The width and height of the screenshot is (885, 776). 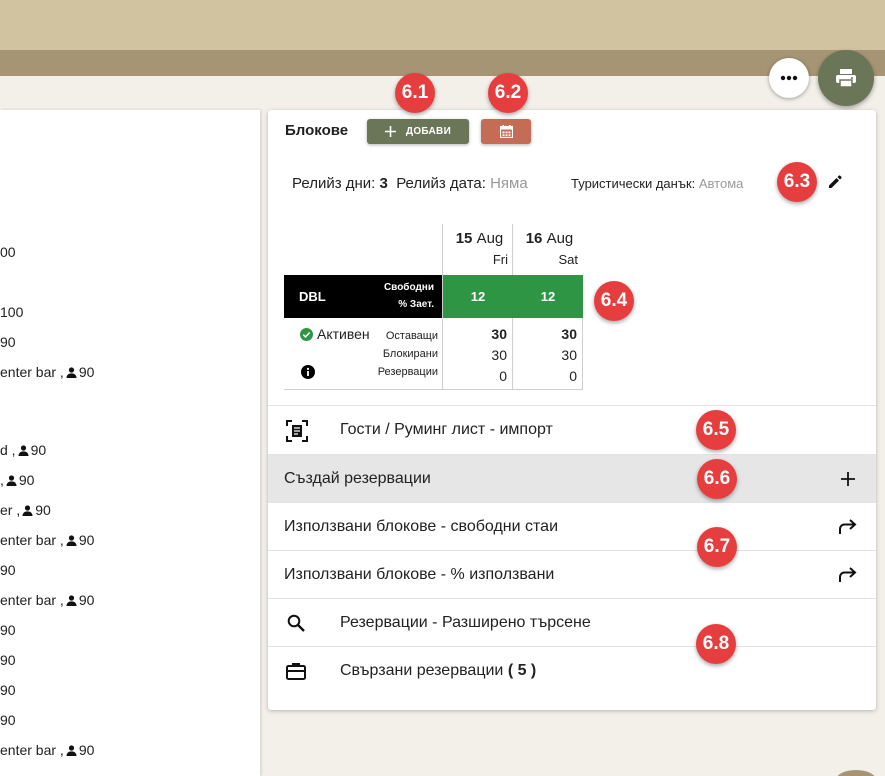 What do you see at coordinates (415, 93) in the screenshot?
I see `annotation-badge: 6.1` at bounding box center [415, 93].